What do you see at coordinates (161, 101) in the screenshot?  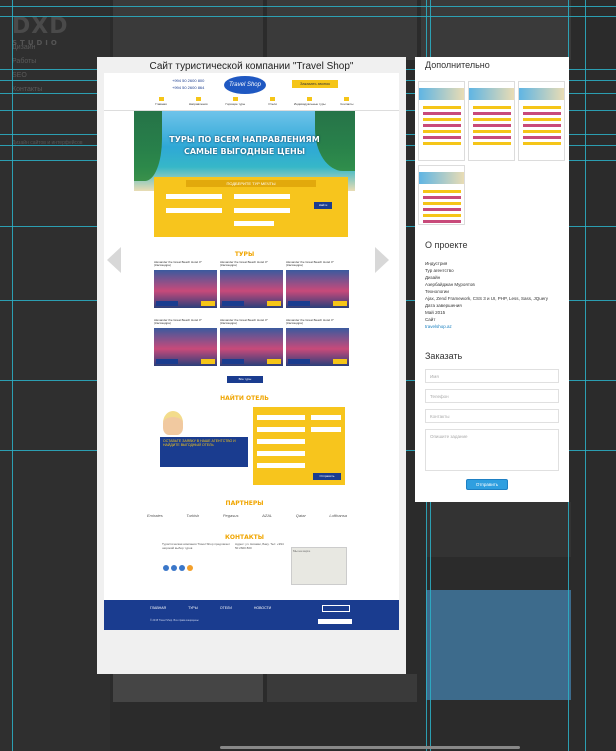 I see `site-menu-item: Главная` at bounding box center [161, 101].